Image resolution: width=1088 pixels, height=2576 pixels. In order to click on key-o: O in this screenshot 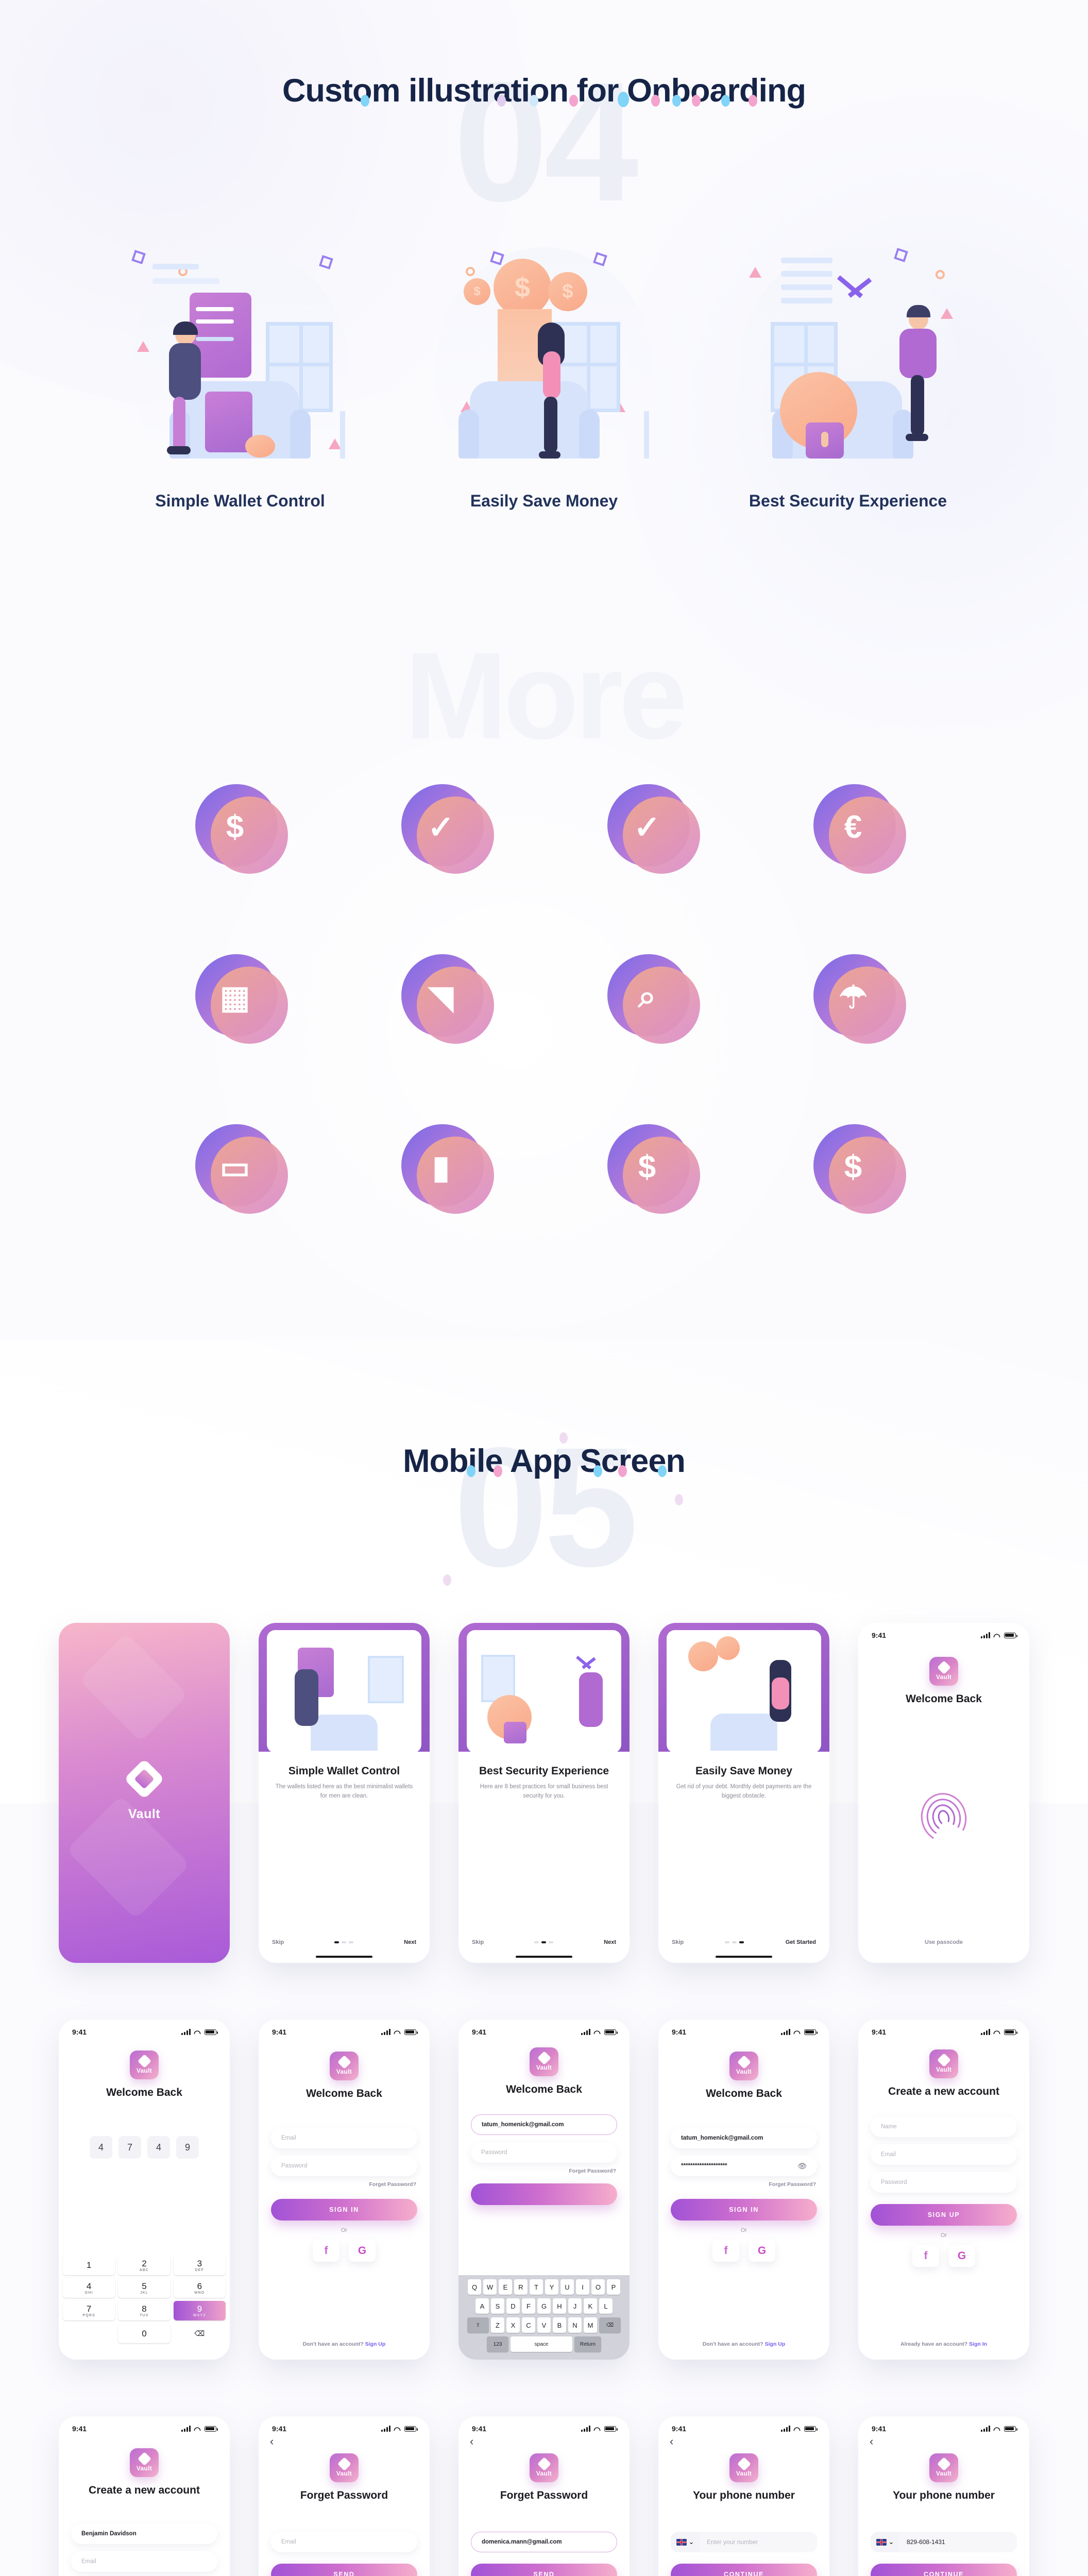, I will do `click(598, 2287)`.